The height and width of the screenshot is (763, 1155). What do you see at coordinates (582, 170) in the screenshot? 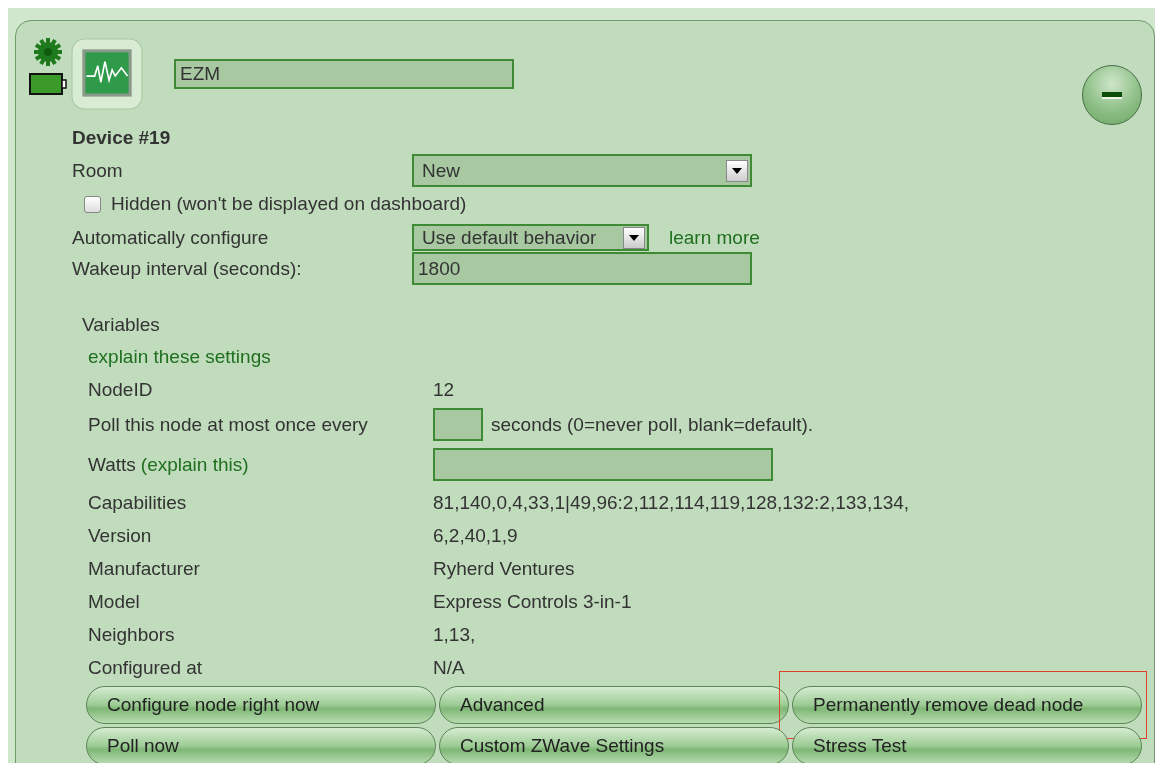
I see `room-dropdown: New` at bounding box center [582, 170].